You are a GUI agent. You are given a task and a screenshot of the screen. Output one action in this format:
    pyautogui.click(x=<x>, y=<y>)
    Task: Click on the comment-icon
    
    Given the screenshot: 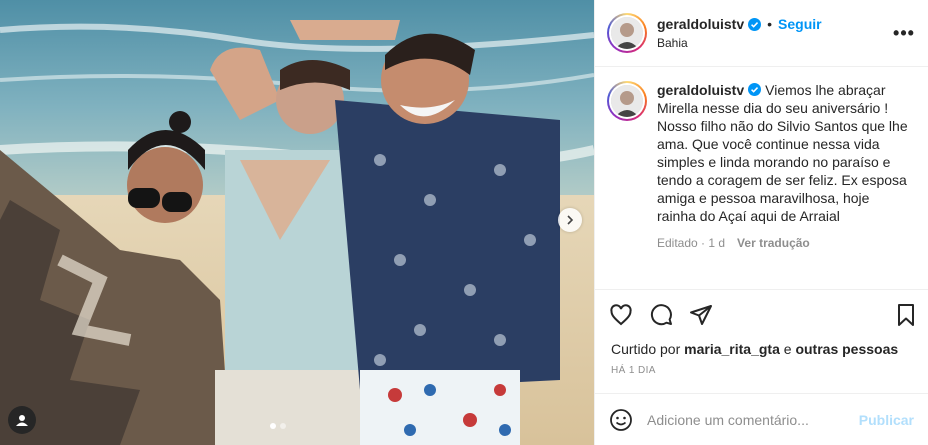 What is the action you would take?
    pyautogui.click(x=661, y=315)
    